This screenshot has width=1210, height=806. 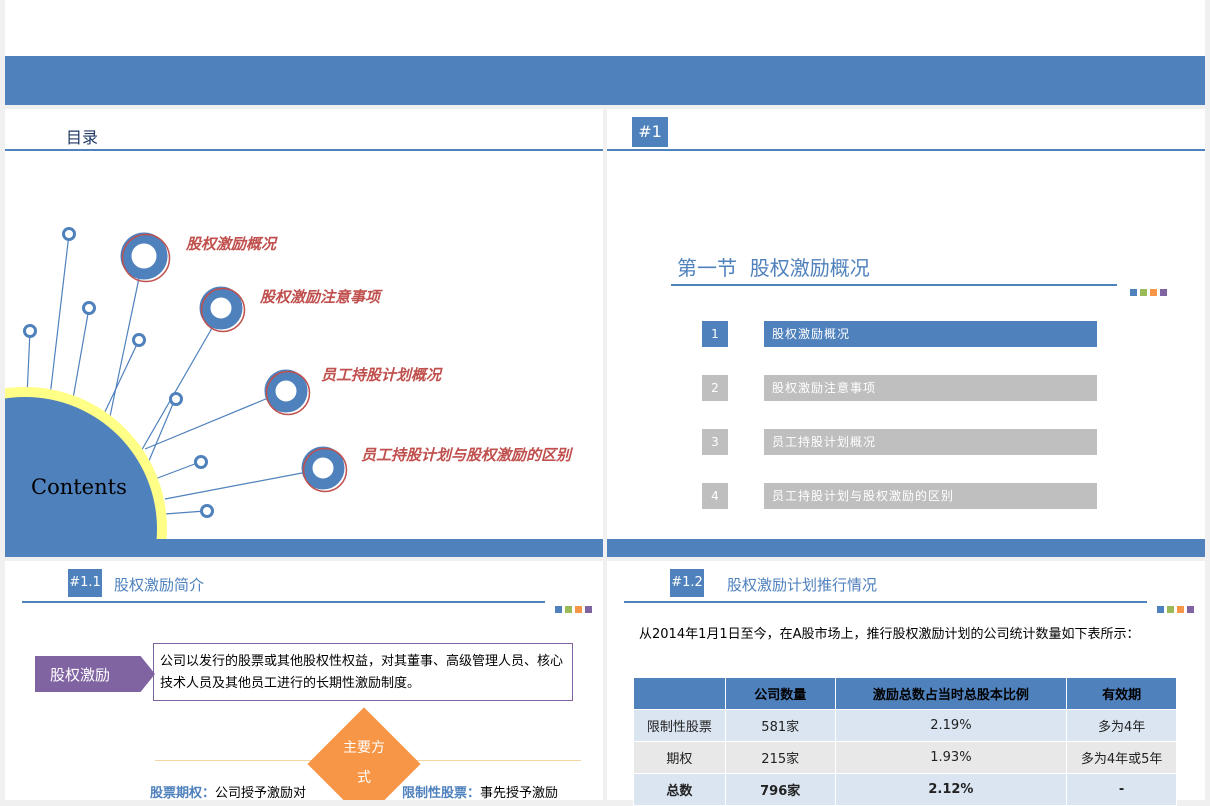 I want to click on heading-underline, so click(x=894, y=285).